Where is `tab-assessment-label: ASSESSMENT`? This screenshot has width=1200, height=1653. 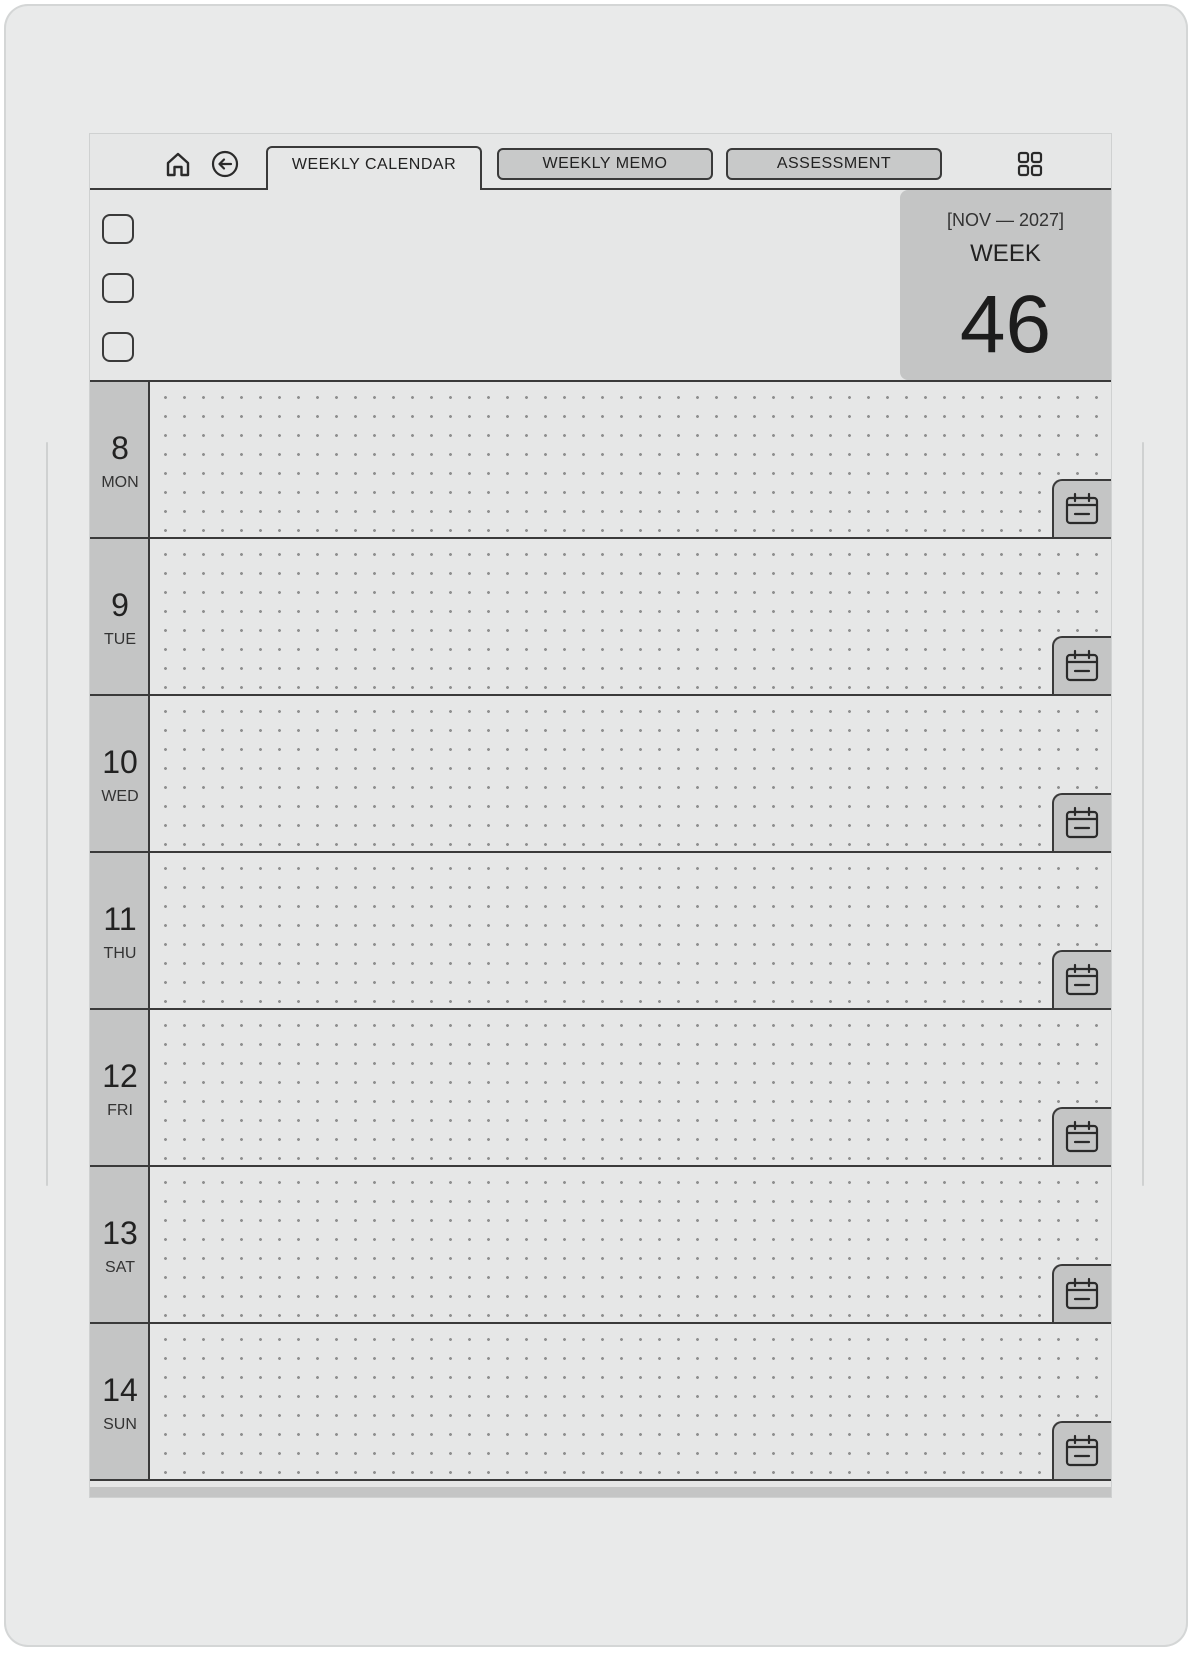
tab-assessment-label: ASSESSMENT is located at coordinates (834, 163).